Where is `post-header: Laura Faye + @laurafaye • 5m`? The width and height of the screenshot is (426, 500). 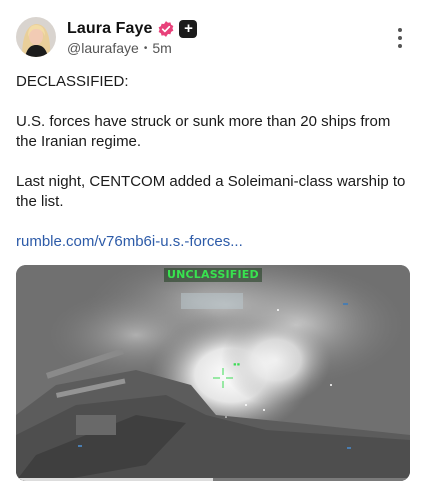
post-header: Laura Faye + @laurafaye • 5m is located at coordinates (213, 37).